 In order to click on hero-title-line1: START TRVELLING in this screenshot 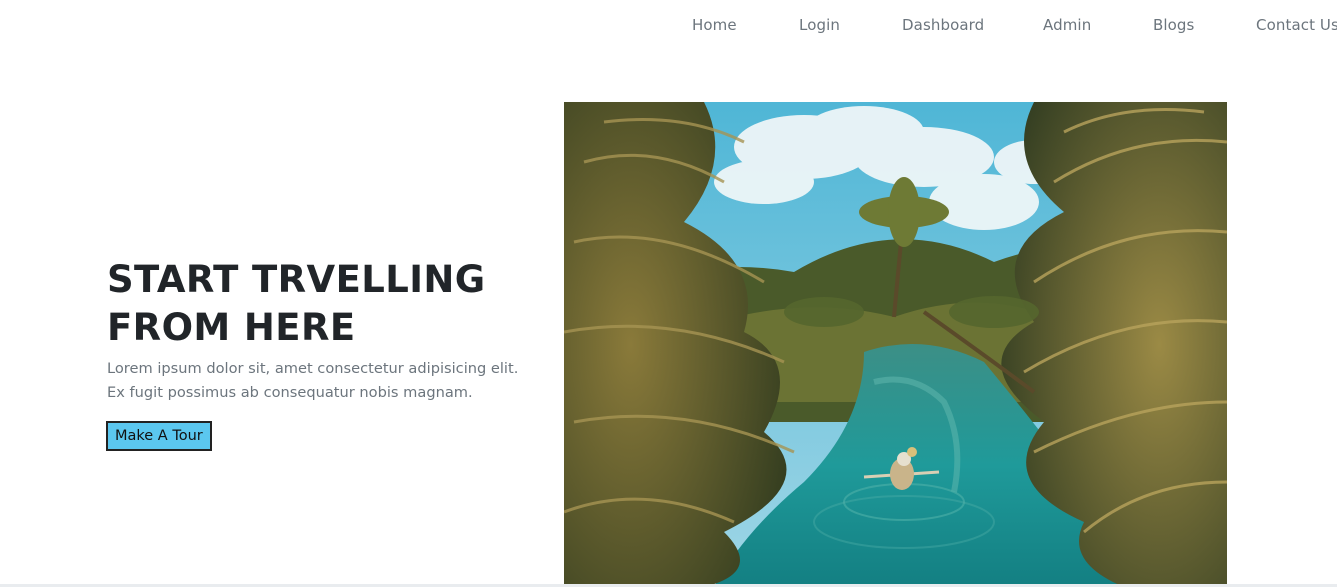, I will do `click(296, 279)`.